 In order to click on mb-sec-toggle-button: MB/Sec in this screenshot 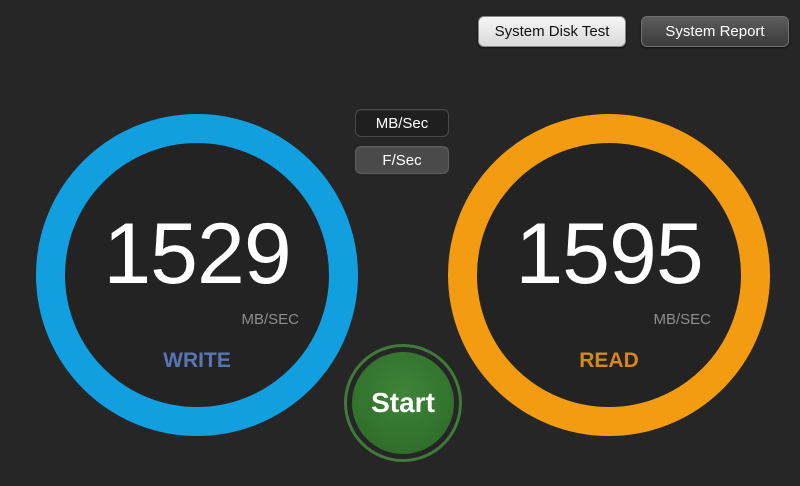, I will do `click(402, 123)`.